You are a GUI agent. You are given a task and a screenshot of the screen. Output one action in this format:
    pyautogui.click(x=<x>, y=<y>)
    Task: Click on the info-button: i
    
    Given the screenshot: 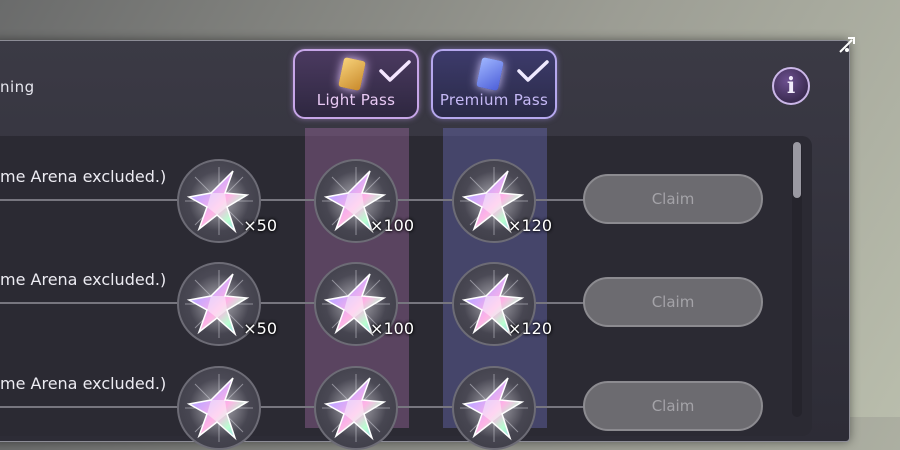 What is the action you would take?
    pyautogui.click(x=791, y=86)
    